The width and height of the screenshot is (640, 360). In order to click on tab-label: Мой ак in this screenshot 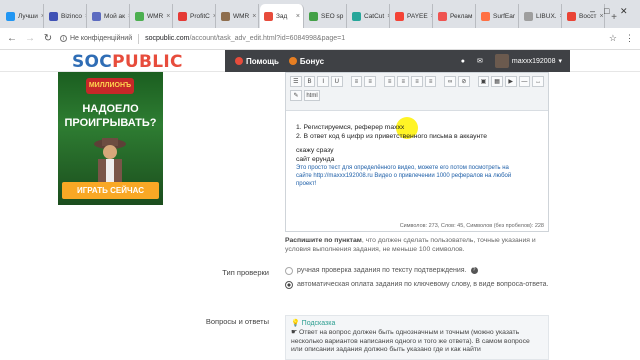, I will do `click(114, 16)`.